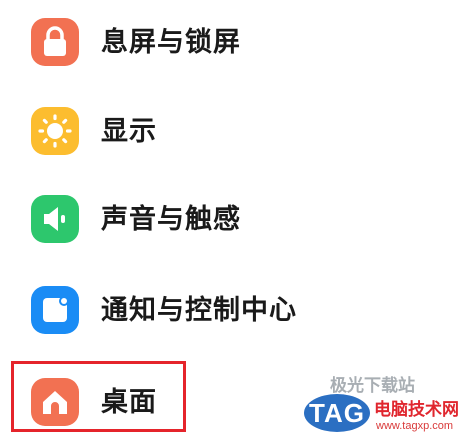  What do you see at coordinates (199, 310) in the screenshot?
I see `settings-item-label: 通知与控制中心` at bounding box center [199, 310].